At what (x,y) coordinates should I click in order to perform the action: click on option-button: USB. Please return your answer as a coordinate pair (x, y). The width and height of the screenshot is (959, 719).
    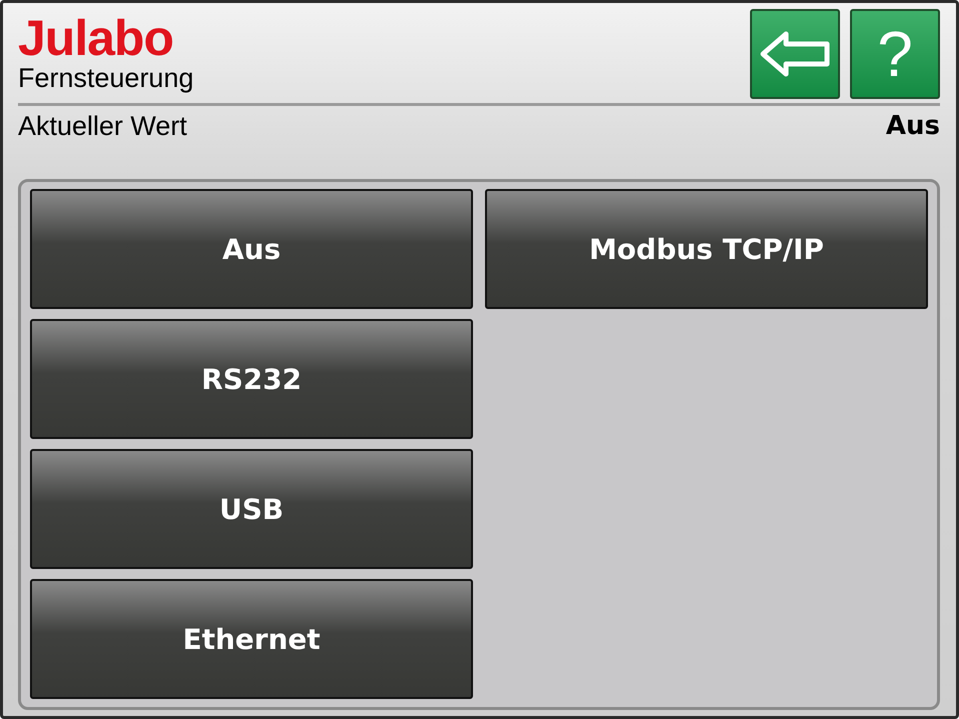
    Looking at the image, I should click on (251, 509).